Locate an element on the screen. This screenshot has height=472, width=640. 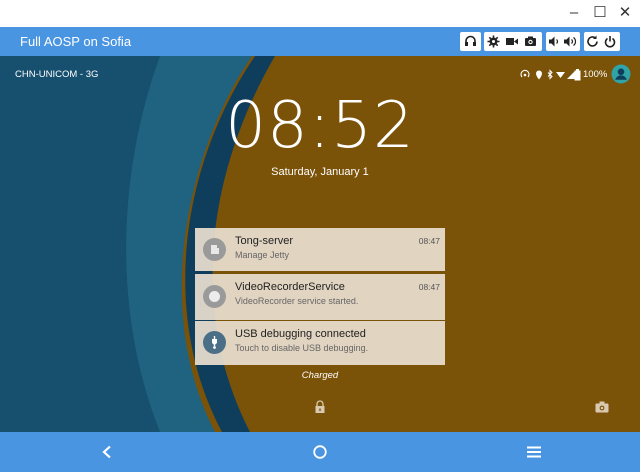
back-icon is located at coordinates (107, 452).